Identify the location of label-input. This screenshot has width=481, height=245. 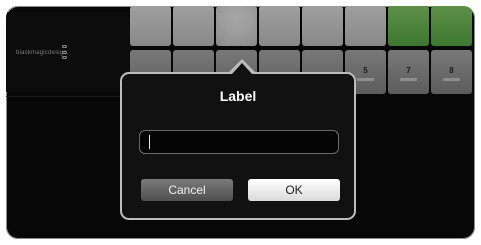
(239, 142).